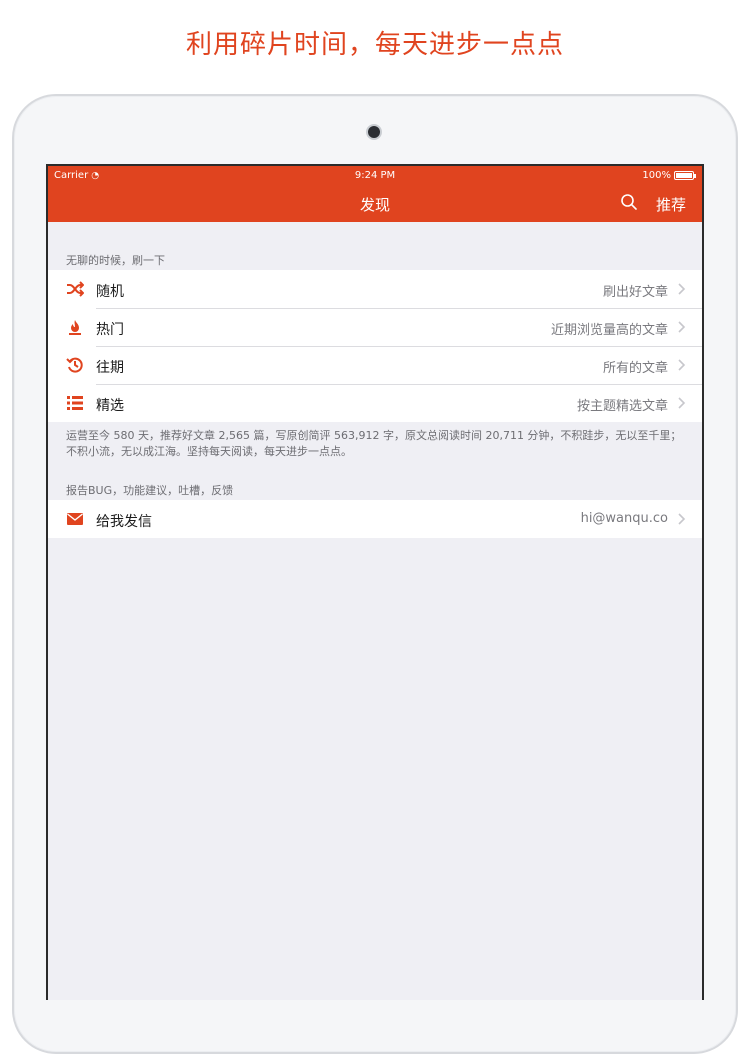 The width and height of the screenshot is (750, 1054). What do you see at coordinates (671, 204) in the screenshot?
I see `recommend-button: 推荐` at bounding box center [671, 204].